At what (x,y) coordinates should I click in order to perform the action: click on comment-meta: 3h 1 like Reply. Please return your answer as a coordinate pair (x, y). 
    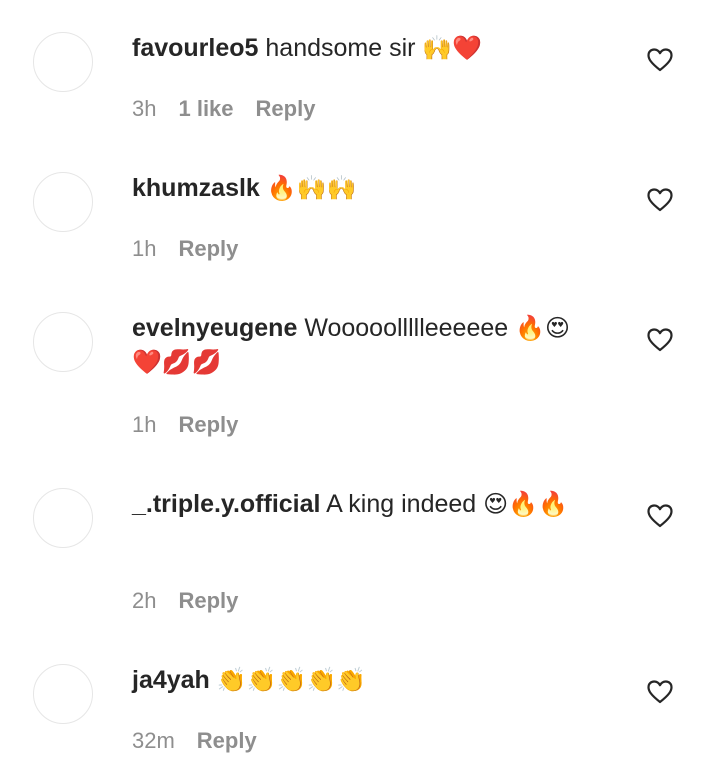
    Looking at the image, I should click on (234, 109).